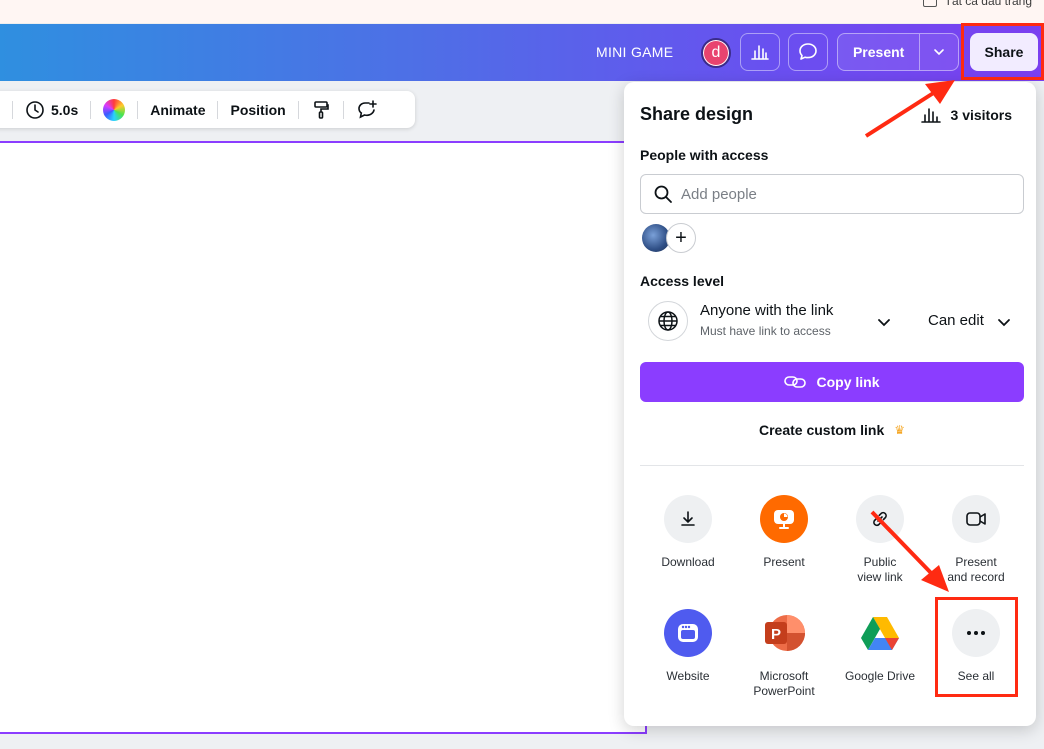 This screenshot has width=1044, height=749. What do you see at coordinates (821, 430) in the screenshot?
I see `custom-link-label: Create custom link` at bounding box center [821, 430].